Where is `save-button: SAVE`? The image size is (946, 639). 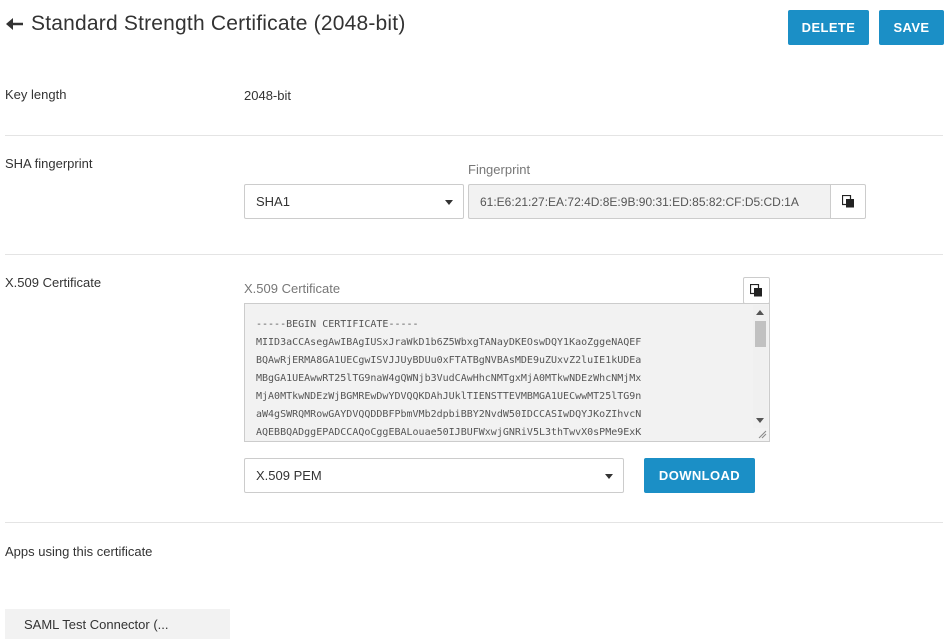
save-button: SAVE is located at coordinates (911, 27).